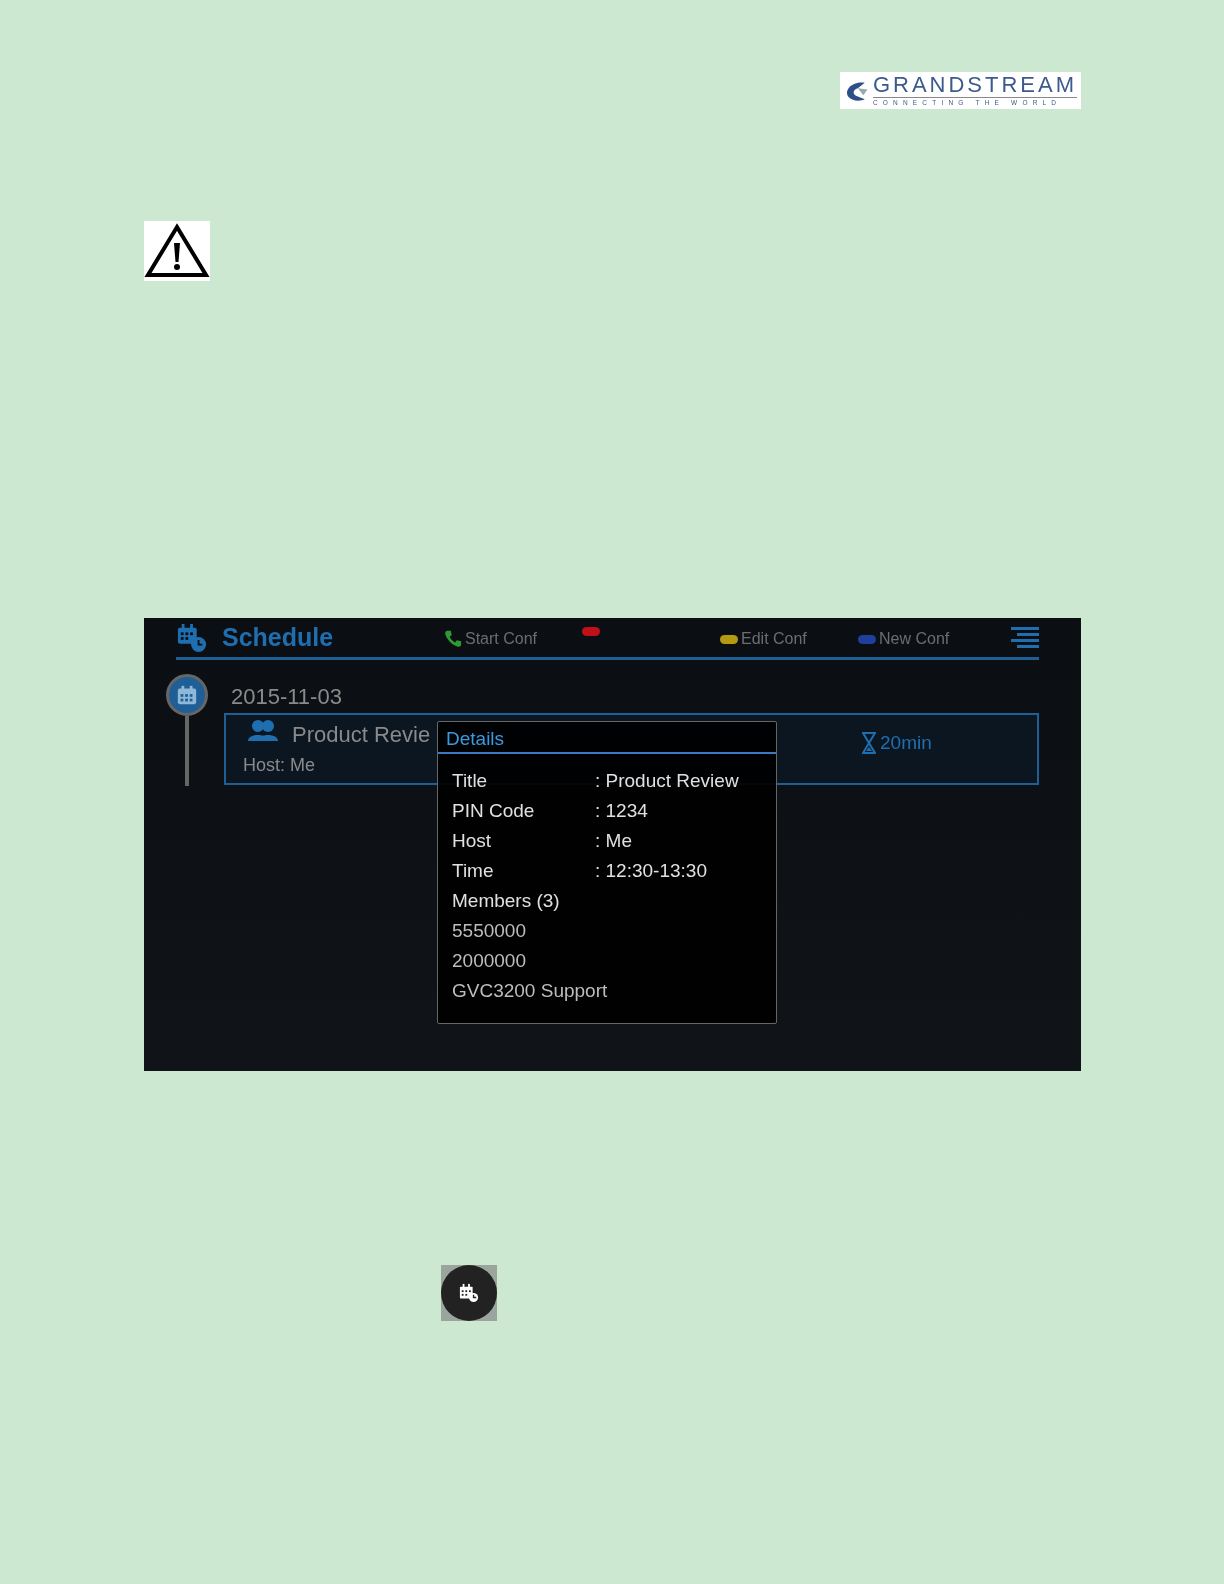 The image size is (1224, 1584). Describe the element at coordinates (470, 781) in the screenshot. I see `field-label: Title` at that location.